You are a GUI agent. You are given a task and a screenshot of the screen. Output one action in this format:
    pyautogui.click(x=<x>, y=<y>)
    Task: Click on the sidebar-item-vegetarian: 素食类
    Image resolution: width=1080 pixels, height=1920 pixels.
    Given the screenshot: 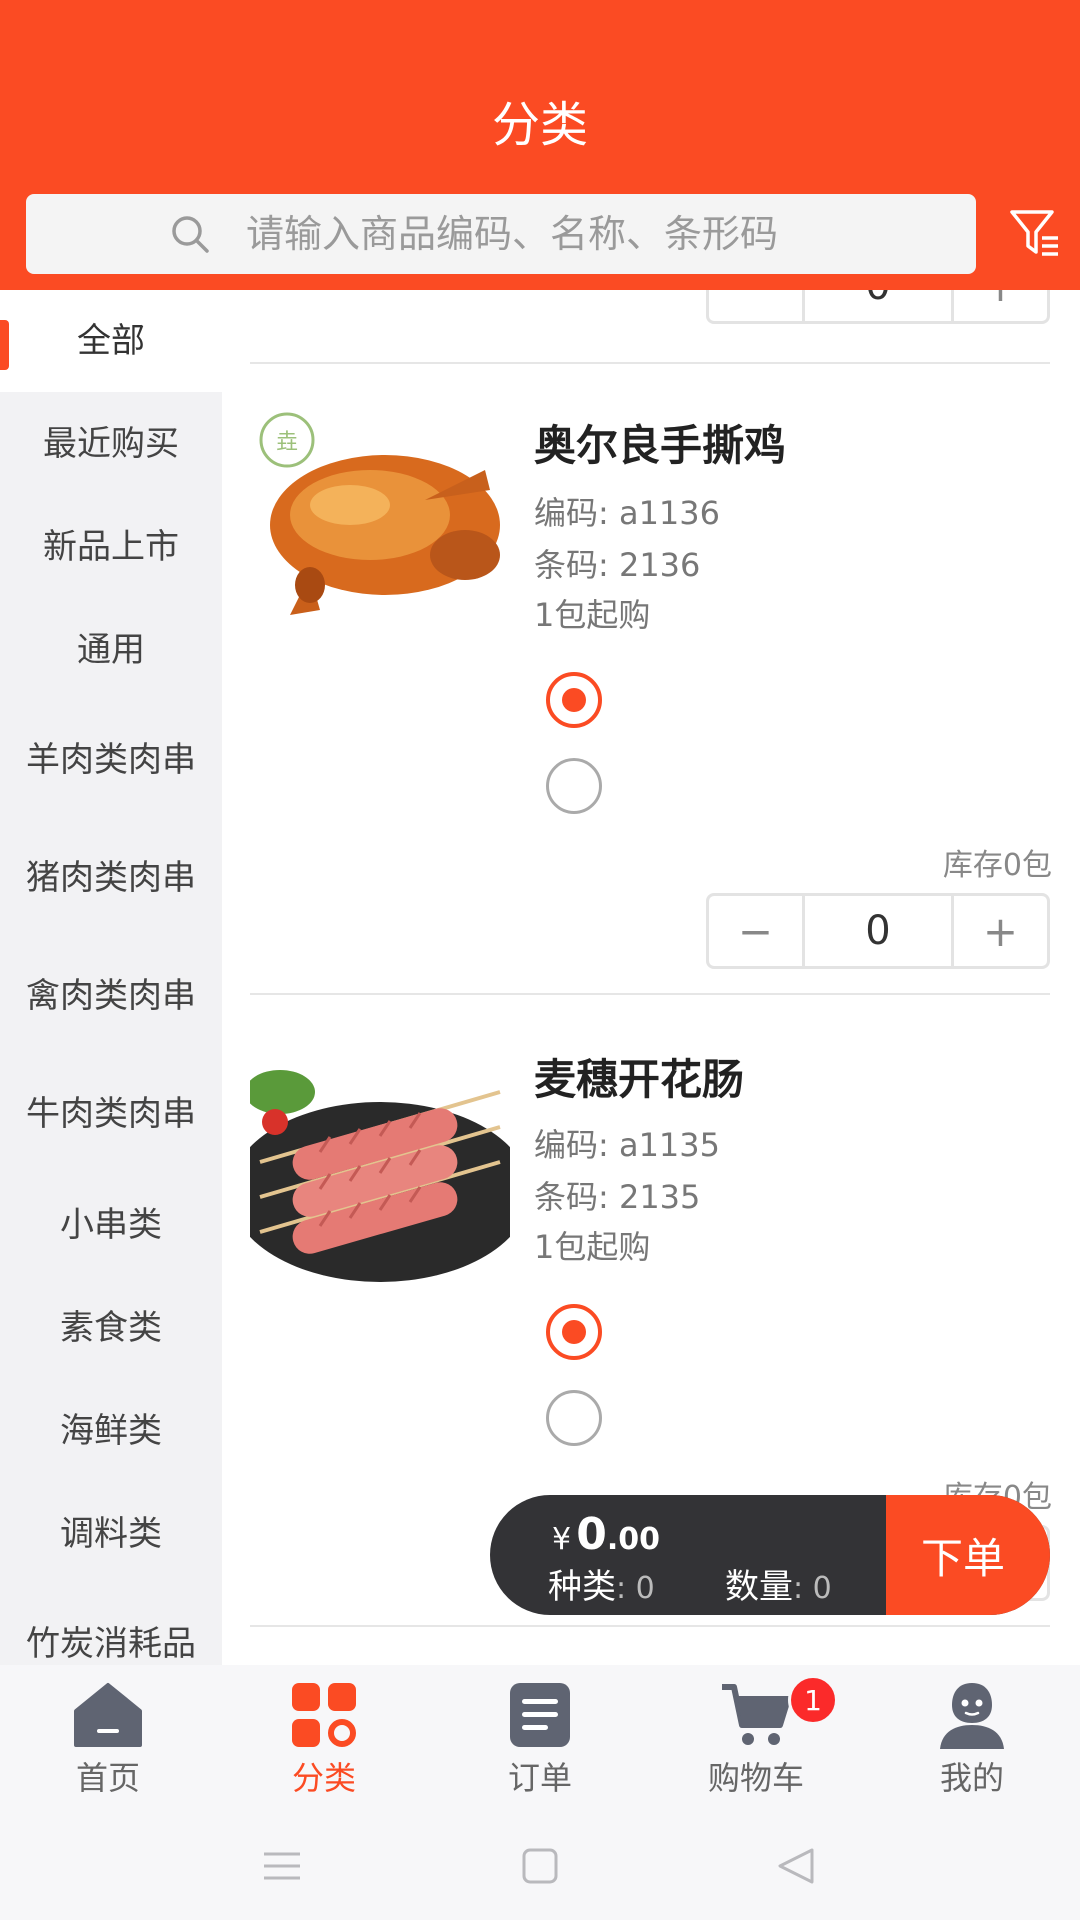 What is the action you would take?
    pyautogui.click(x=111, y=1327)
    